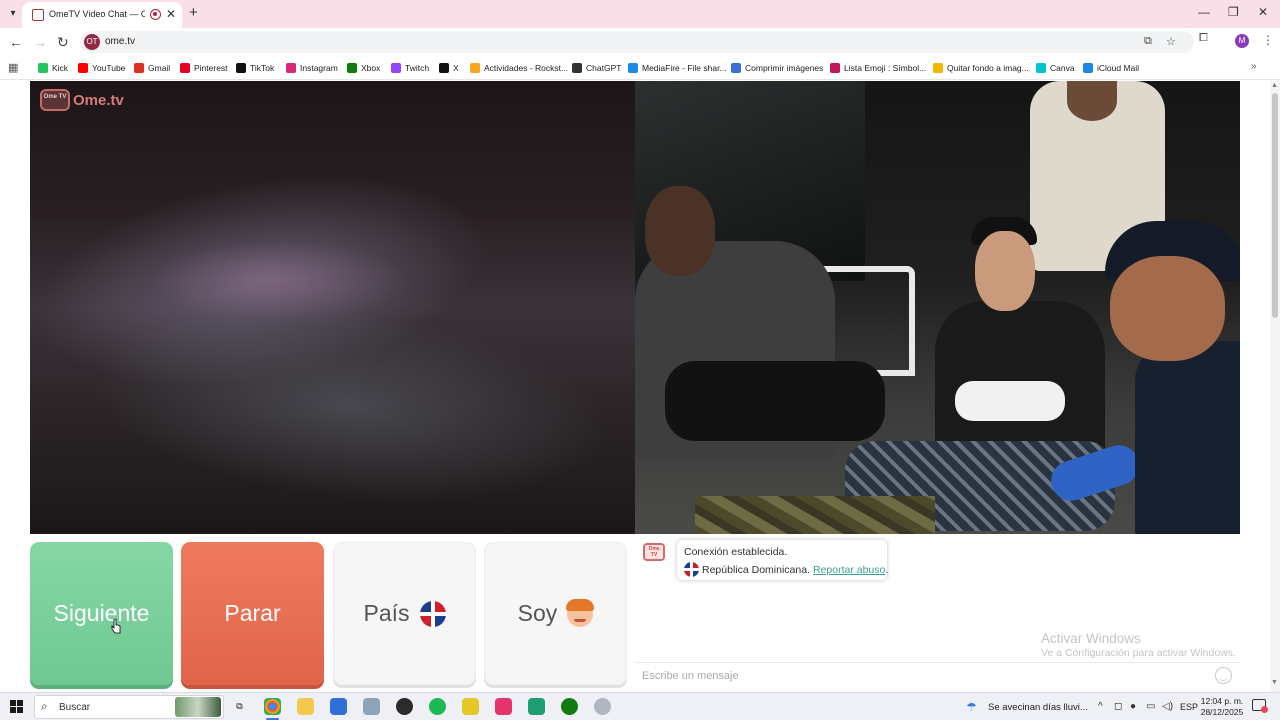 The height and width of the screenshot is (720, 1280). What do you see at coordinates (1171, 41) in the screenshot?
I see `bookmark-star-icon: ☆` at bounding box center [1171, 41].